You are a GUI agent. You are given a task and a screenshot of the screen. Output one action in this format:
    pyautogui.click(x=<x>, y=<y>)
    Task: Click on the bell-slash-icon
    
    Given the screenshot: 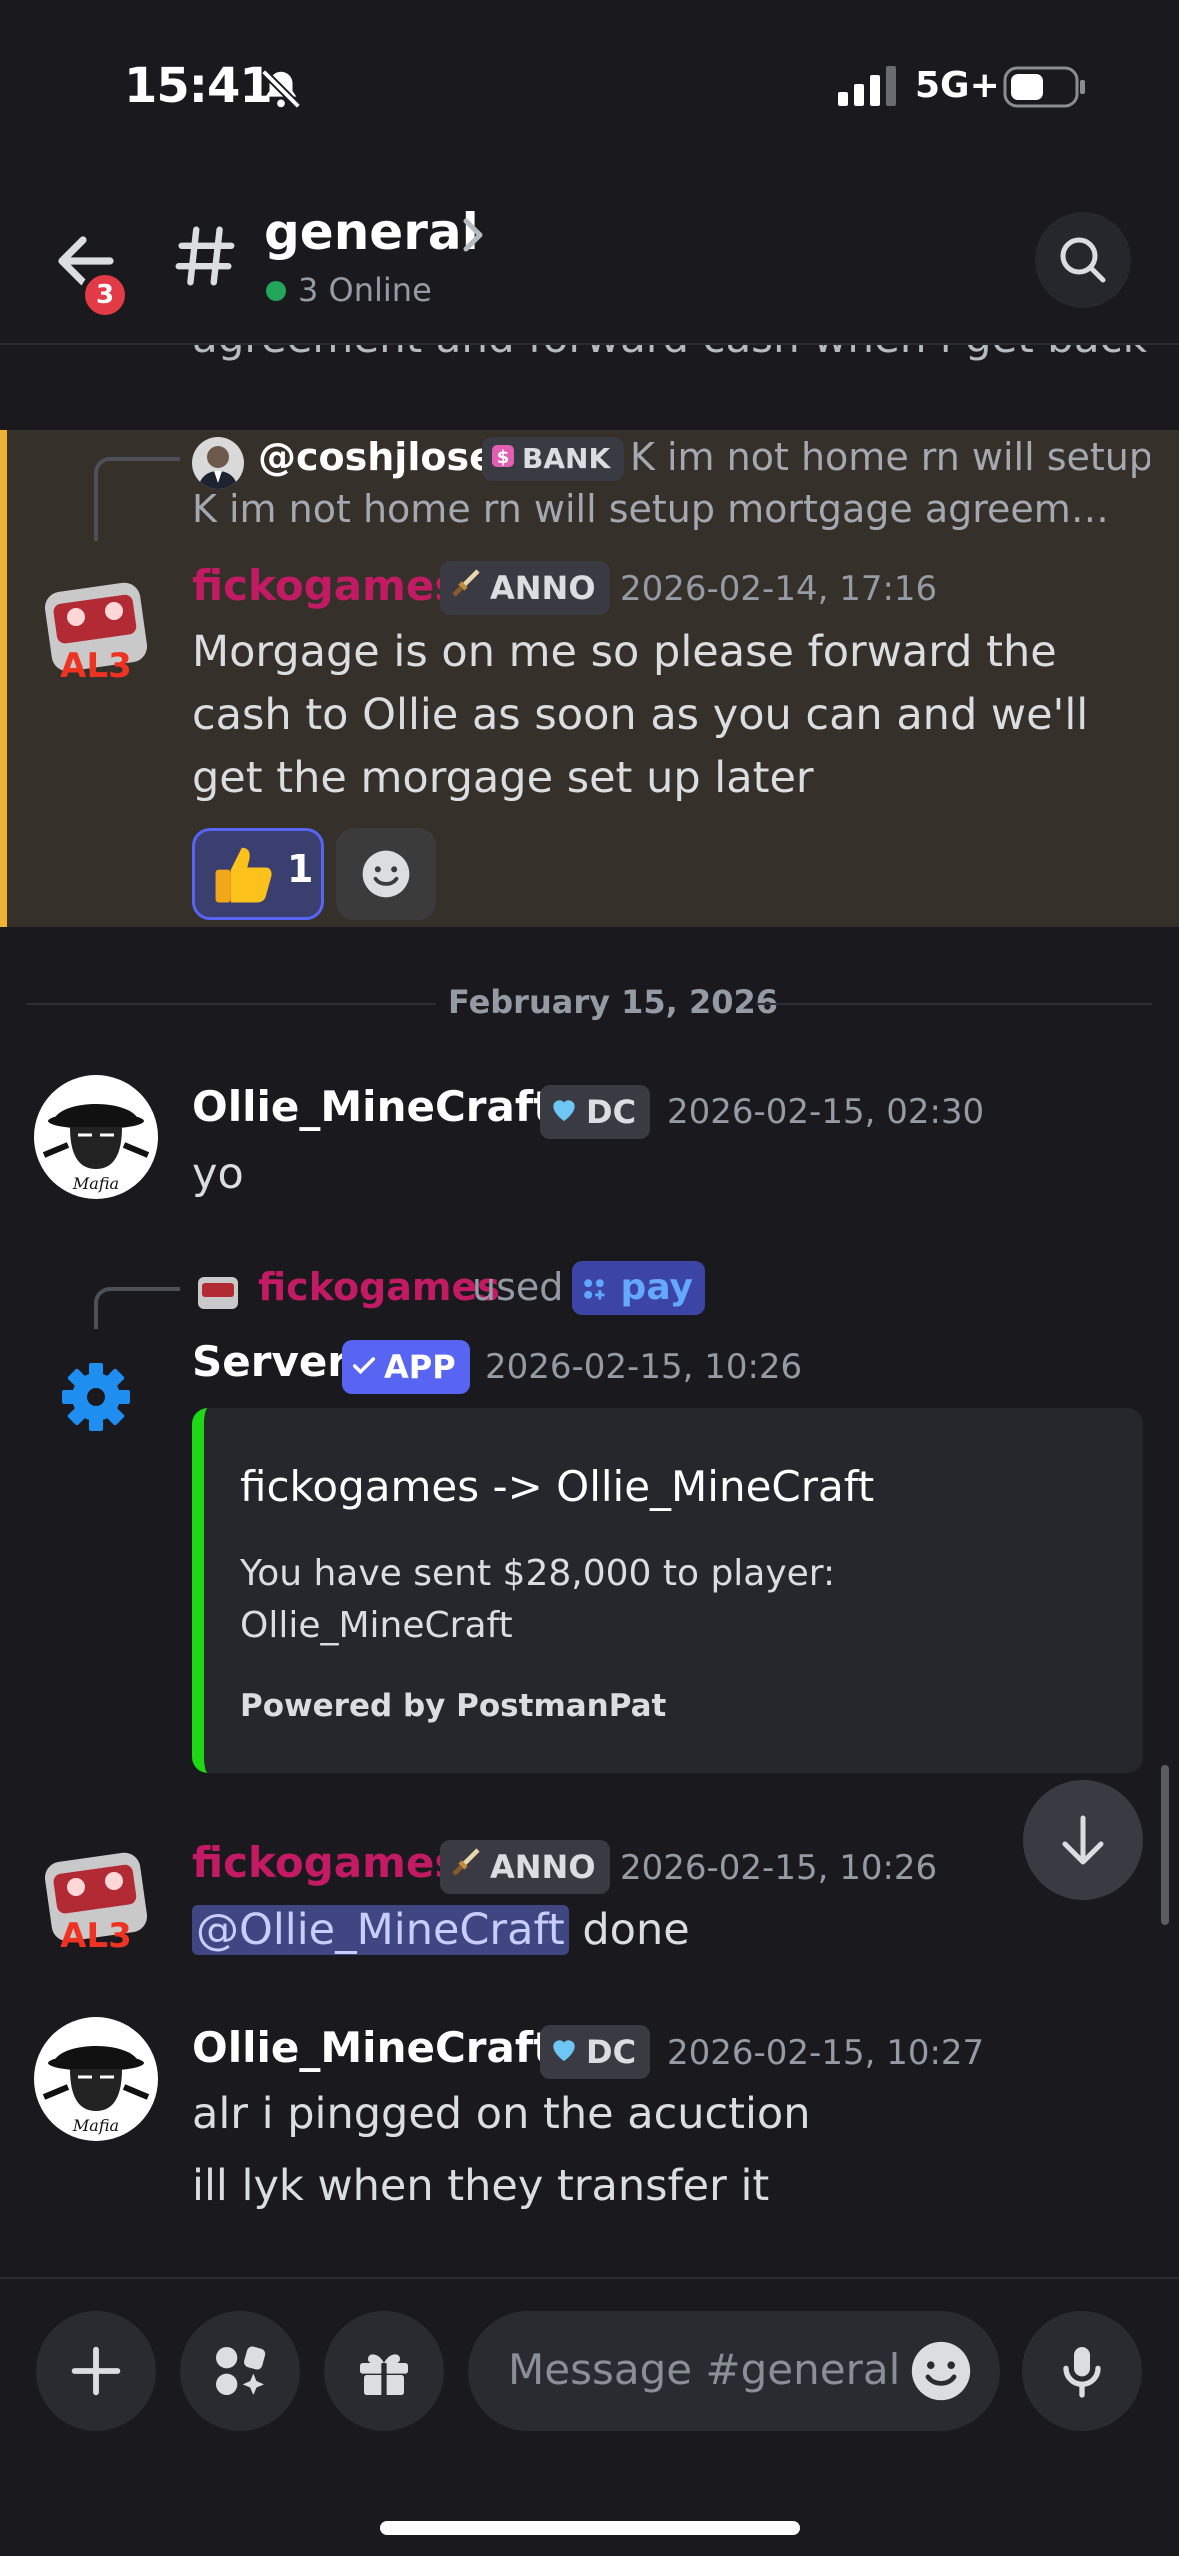 What is the action you would take?
    pyautogui.click(x=281, y=91)
    